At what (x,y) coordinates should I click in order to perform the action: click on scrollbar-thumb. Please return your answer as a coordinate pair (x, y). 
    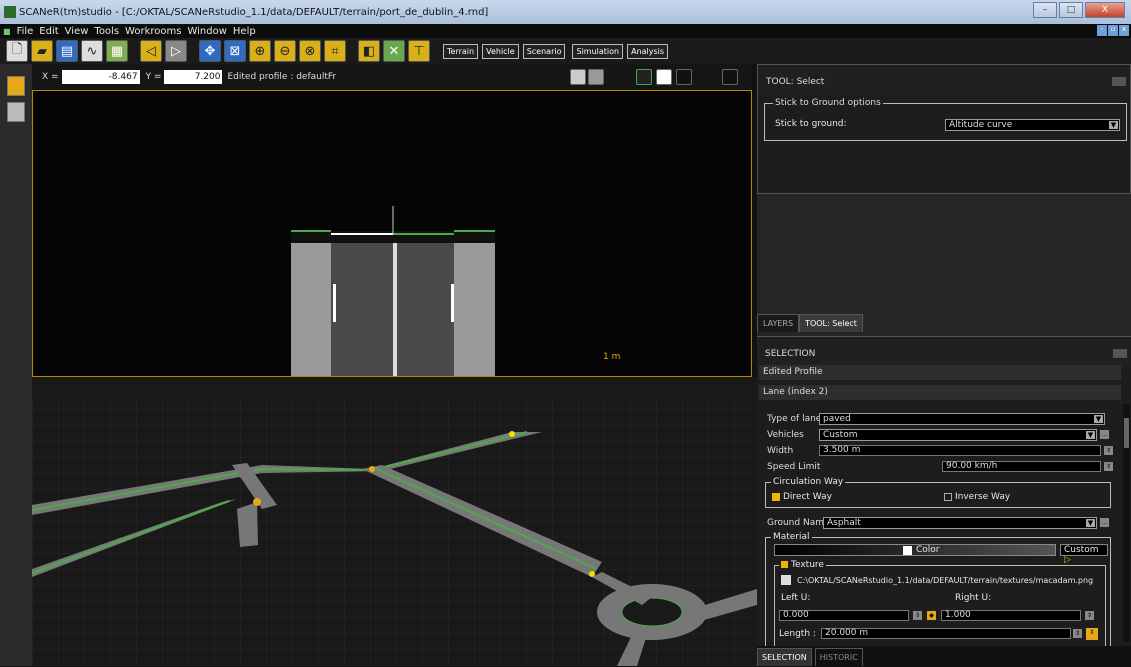
    Looking at the image, I should click on (1126, 433).